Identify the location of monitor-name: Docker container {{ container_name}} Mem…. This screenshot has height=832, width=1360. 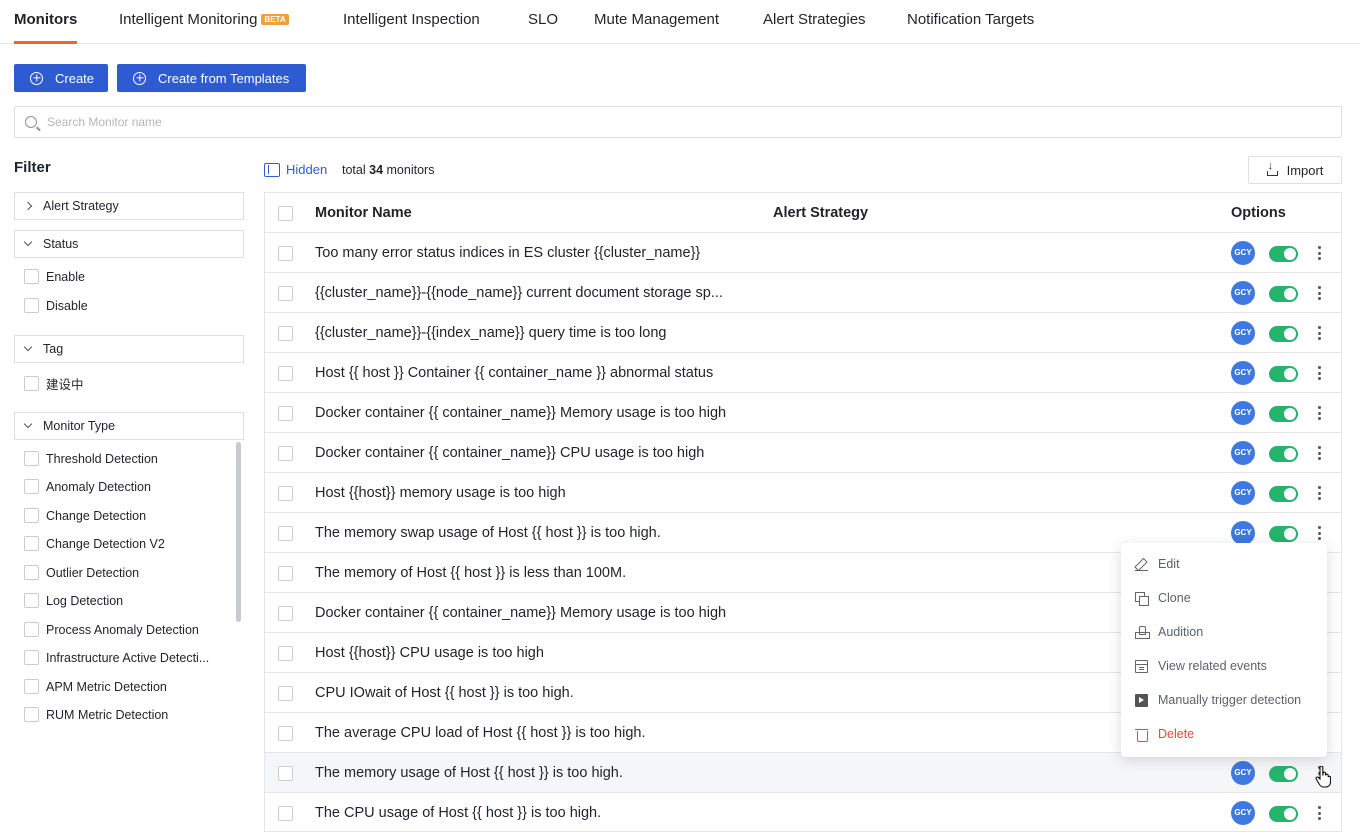
(520, 413).